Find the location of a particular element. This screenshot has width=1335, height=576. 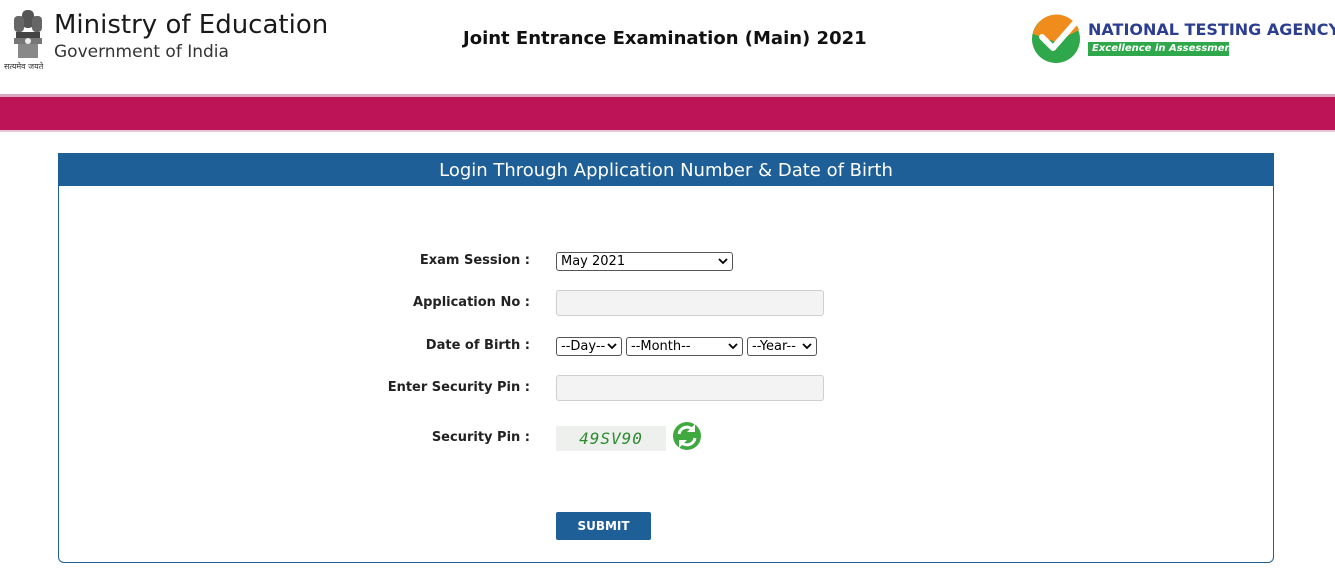

captcha-image: 49SV90 is located at coordinates (611, 438).